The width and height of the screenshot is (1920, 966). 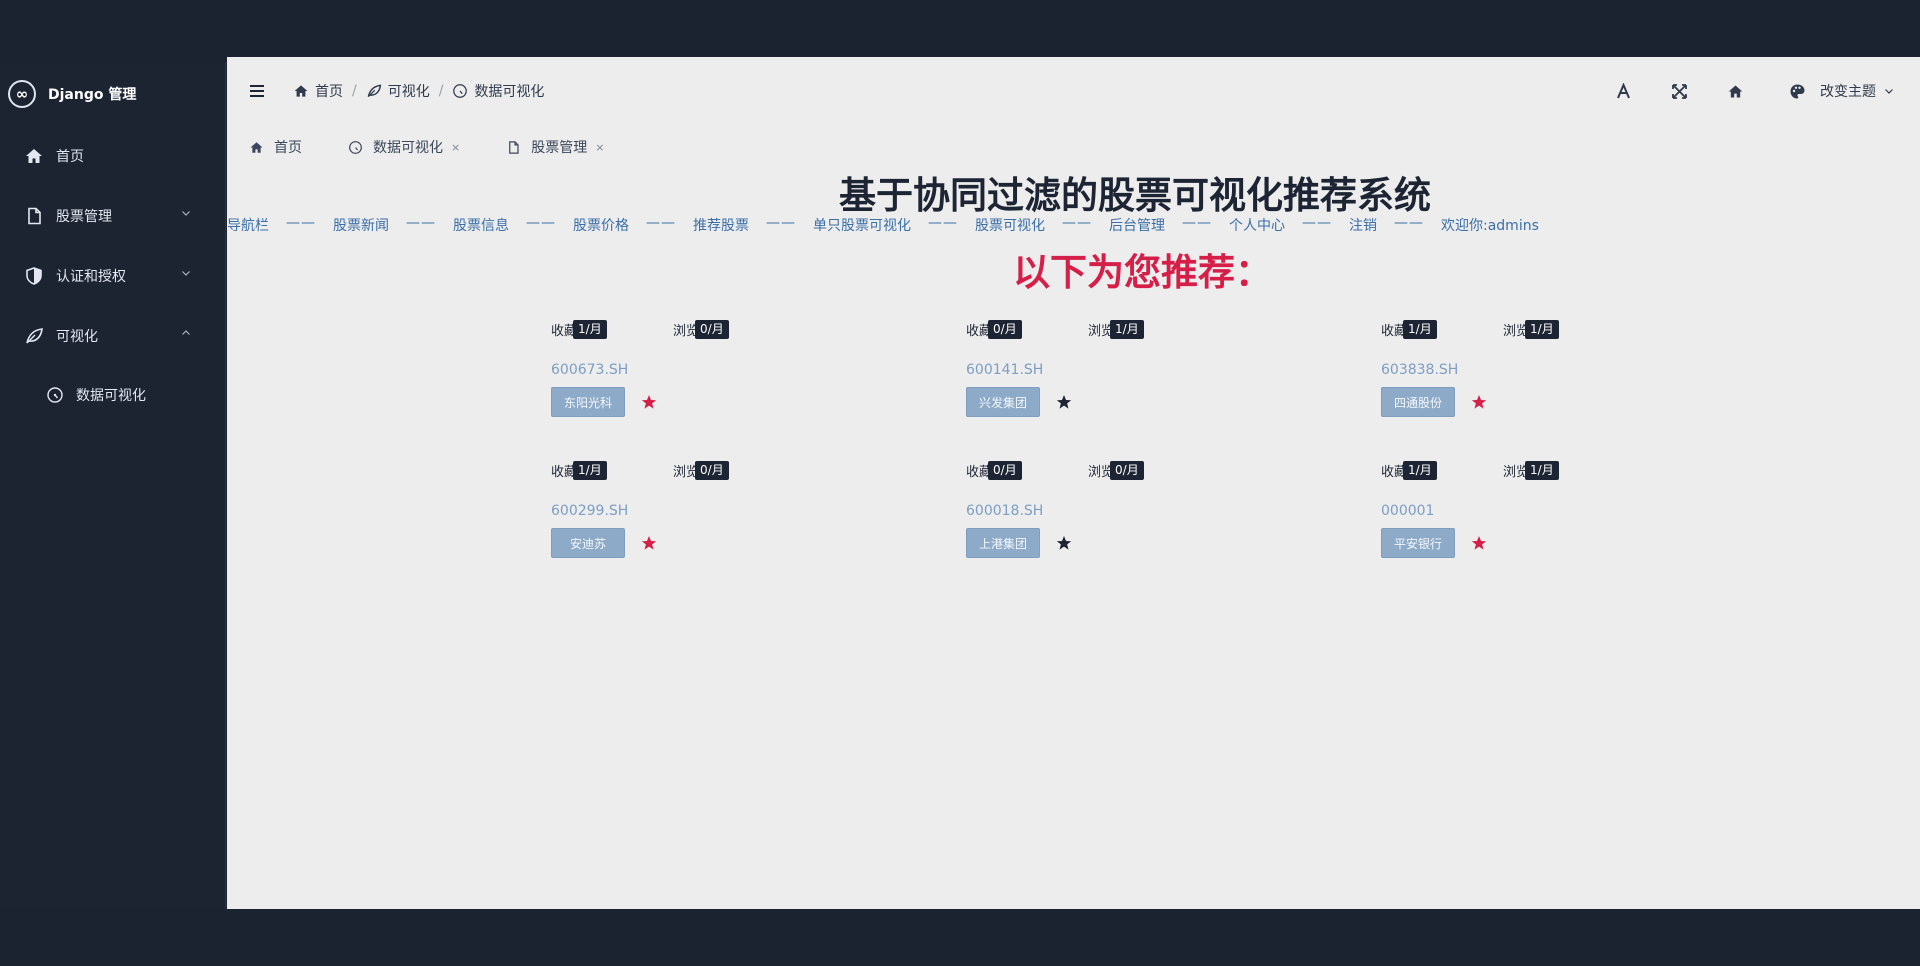 What do you see at coordinates (92, 95) in the screenshot?
I see `brand-title: Django 管理` at bounding box center [92, 95].